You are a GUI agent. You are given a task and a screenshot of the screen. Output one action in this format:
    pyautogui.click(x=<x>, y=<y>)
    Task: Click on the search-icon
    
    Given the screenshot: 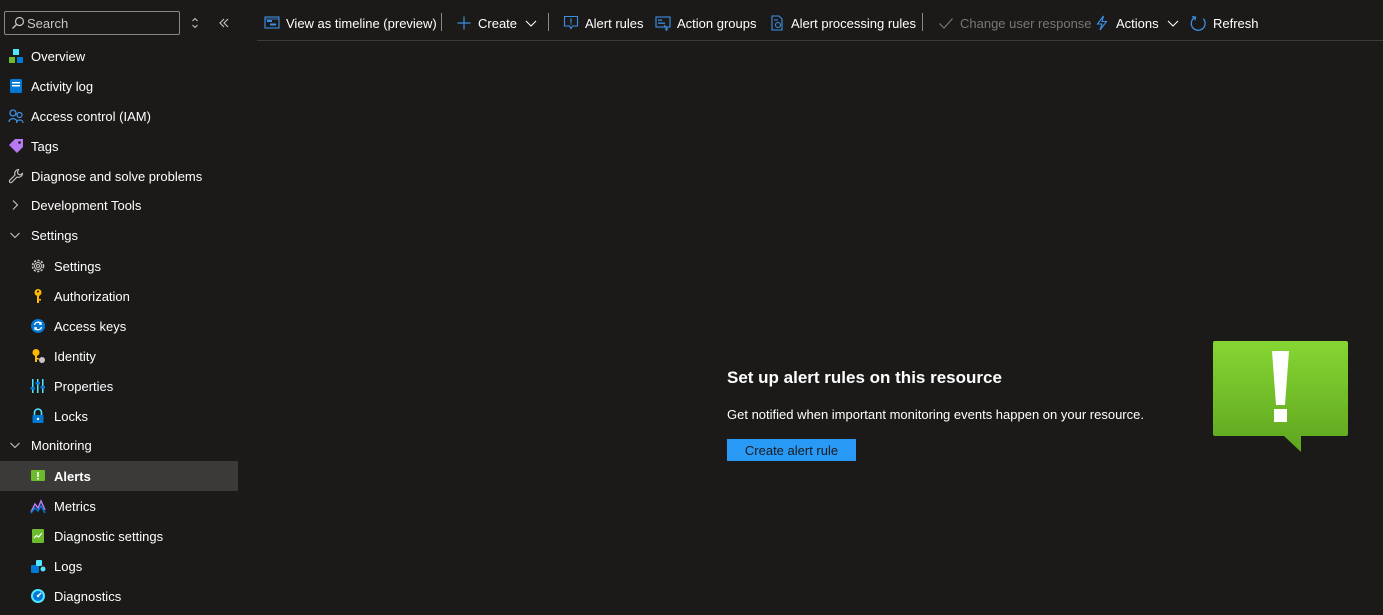 What is the action you would take?
    pyautogui.click(x=18, y=22)
    